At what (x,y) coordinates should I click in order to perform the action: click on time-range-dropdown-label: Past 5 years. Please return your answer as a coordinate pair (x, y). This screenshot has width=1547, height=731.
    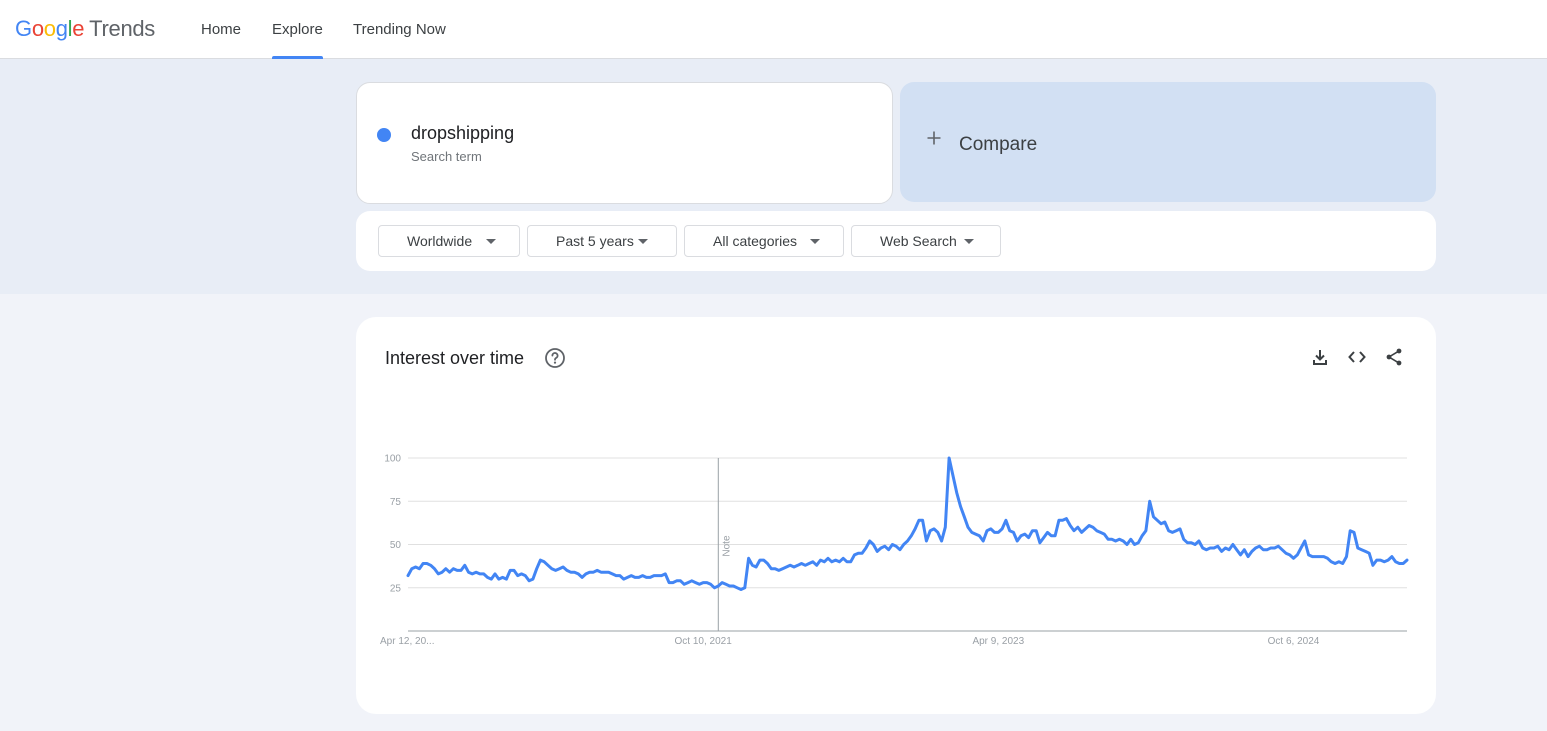
    Looking at the image, I should click on (595, 241).